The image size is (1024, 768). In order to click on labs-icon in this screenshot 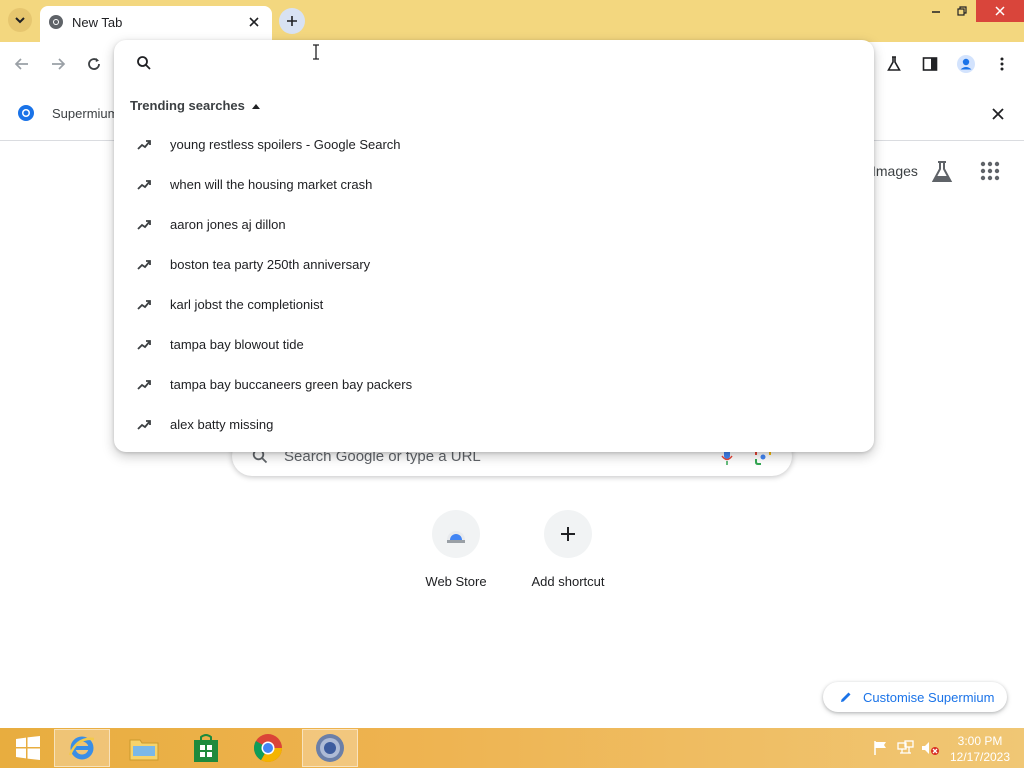, I will do `click(942, 172)`.